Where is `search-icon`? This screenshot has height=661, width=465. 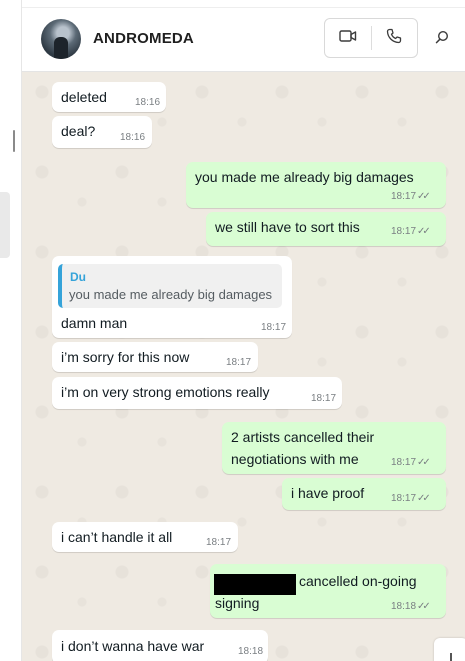
search-icon is located at coordinates (442, 39).